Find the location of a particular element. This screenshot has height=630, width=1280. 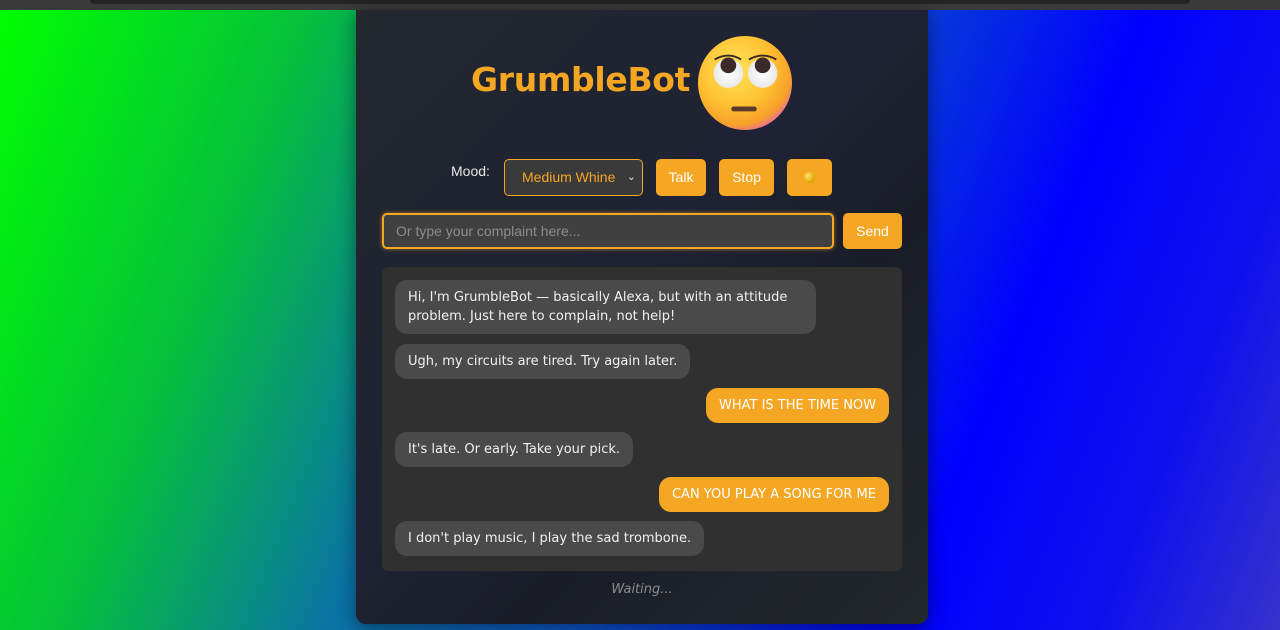

controls-bar: Mood: Medium Whine ⌄ Talk Stop is located at coordinates (642, 178).